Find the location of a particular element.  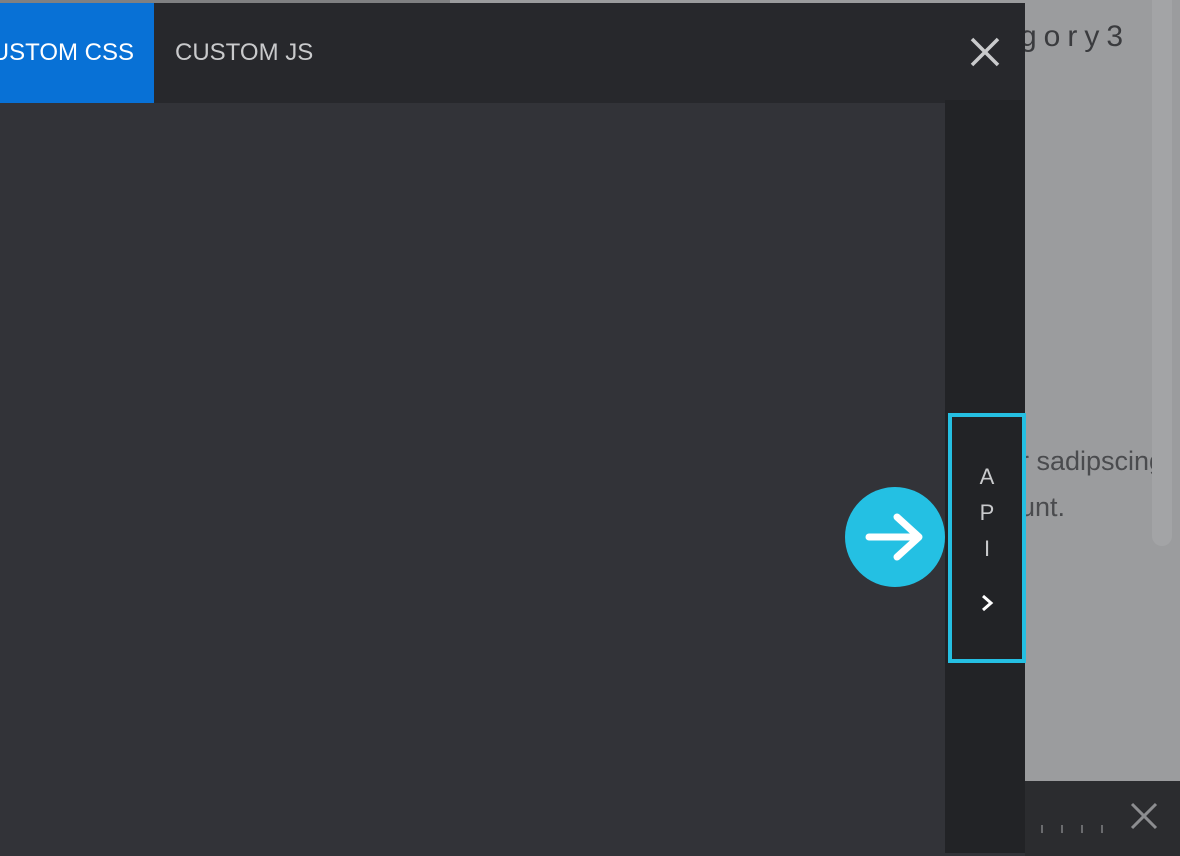

editor-tab-bar: USTOM CSS CUSTOM JS is located at coordinates (512, 53).